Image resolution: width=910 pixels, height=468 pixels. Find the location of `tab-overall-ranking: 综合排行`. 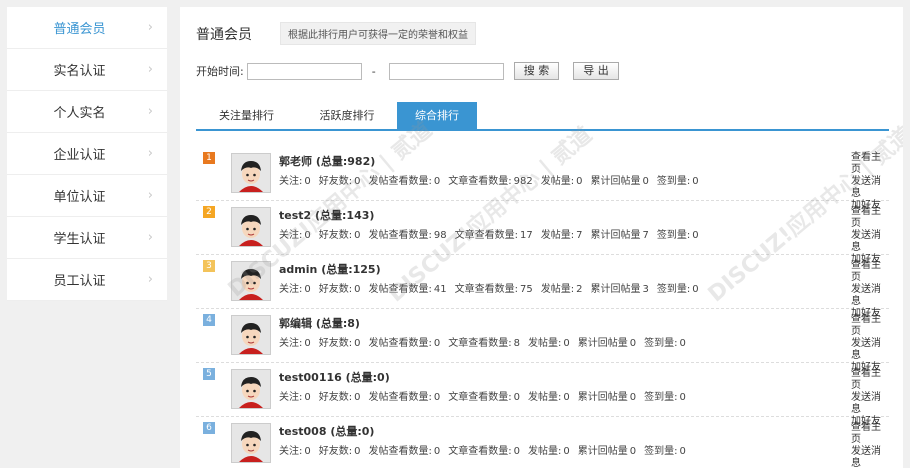

tab-overall-ranking: 综合排行 is located at coordinates (437, 115).